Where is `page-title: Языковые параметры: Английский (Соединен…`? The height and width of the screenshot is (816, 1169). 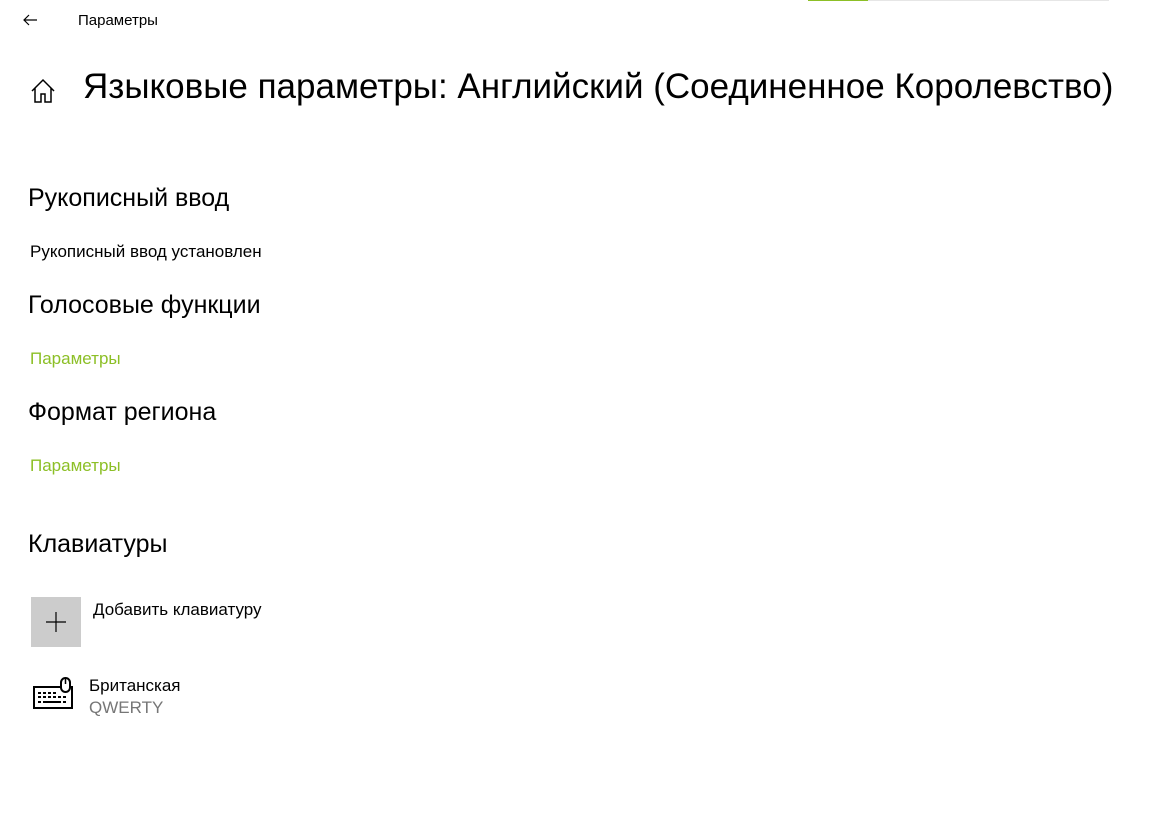 page-title: Языковые параметры: Английский (Соединен… is located at coordinates (598, 86).